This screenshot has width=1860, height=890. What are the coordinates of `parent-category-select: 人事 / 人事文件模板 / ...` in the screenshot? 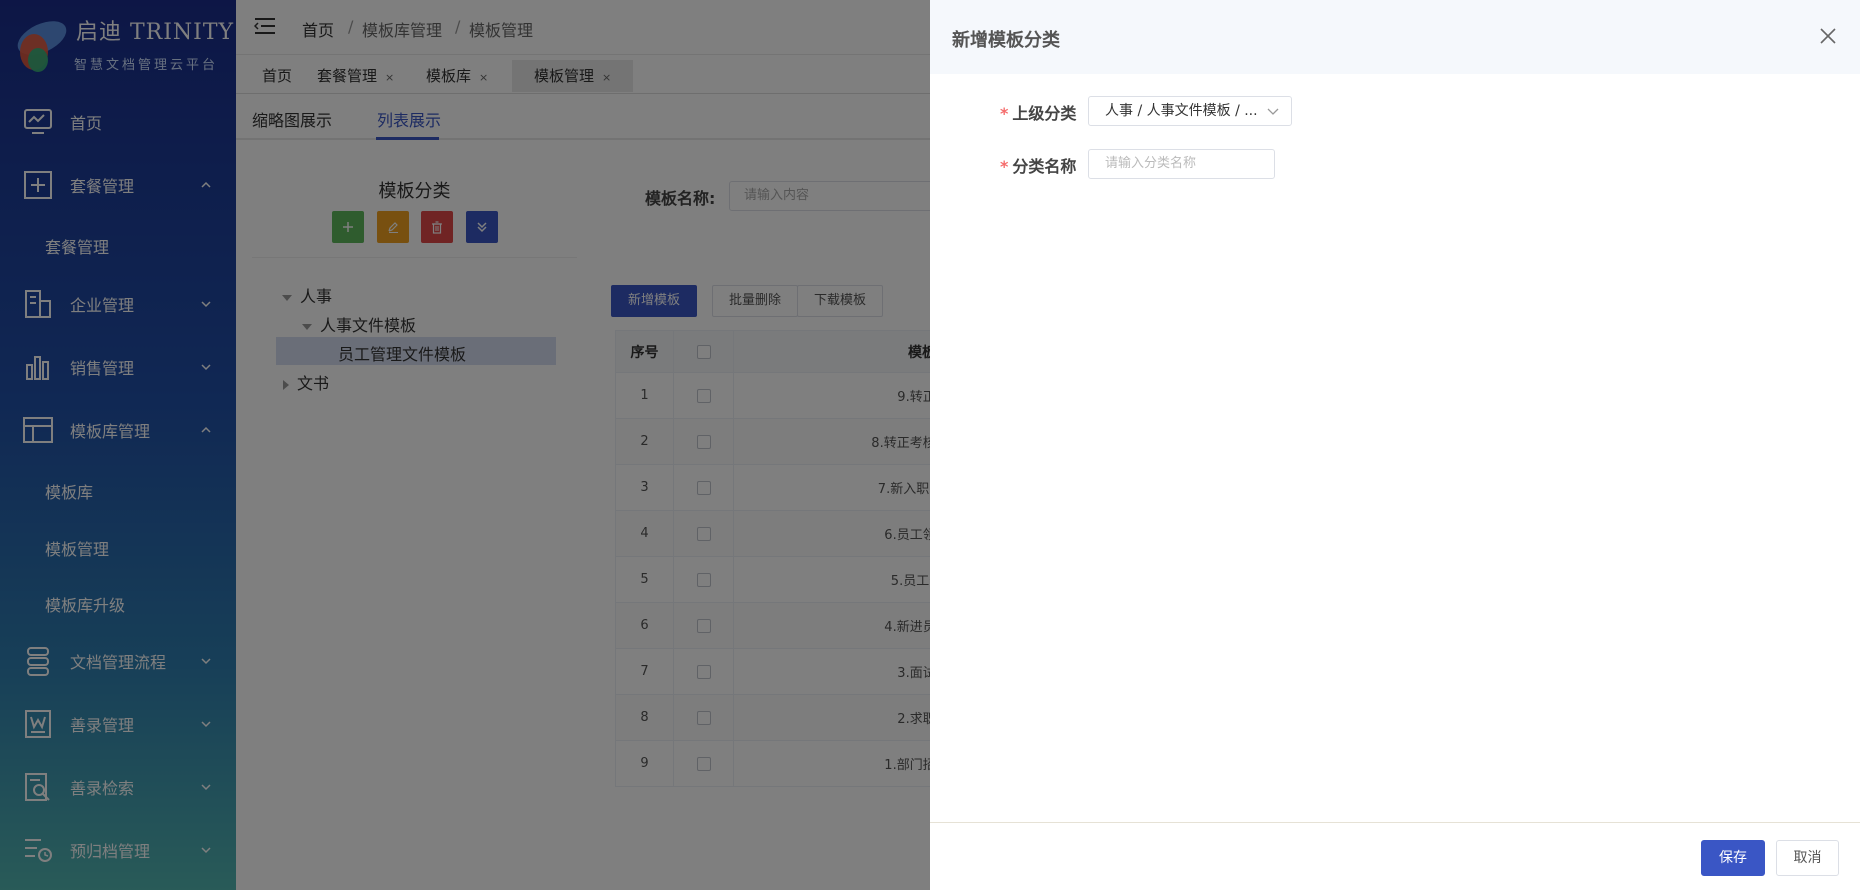 It's located at (1190, 111).